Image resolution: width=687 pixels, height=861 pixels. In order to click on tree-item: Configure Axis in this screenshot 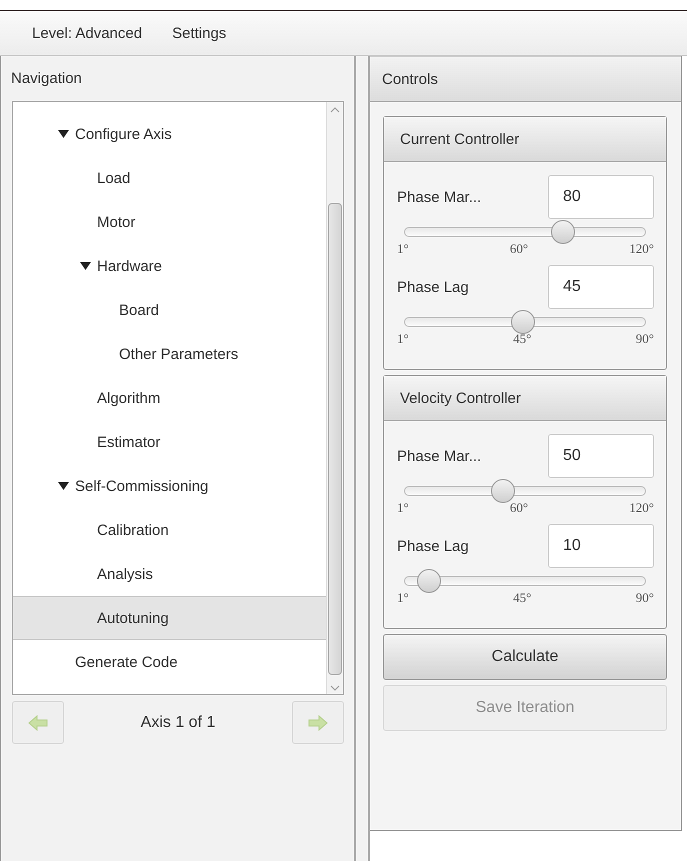, I will do `click(169, 134)`.